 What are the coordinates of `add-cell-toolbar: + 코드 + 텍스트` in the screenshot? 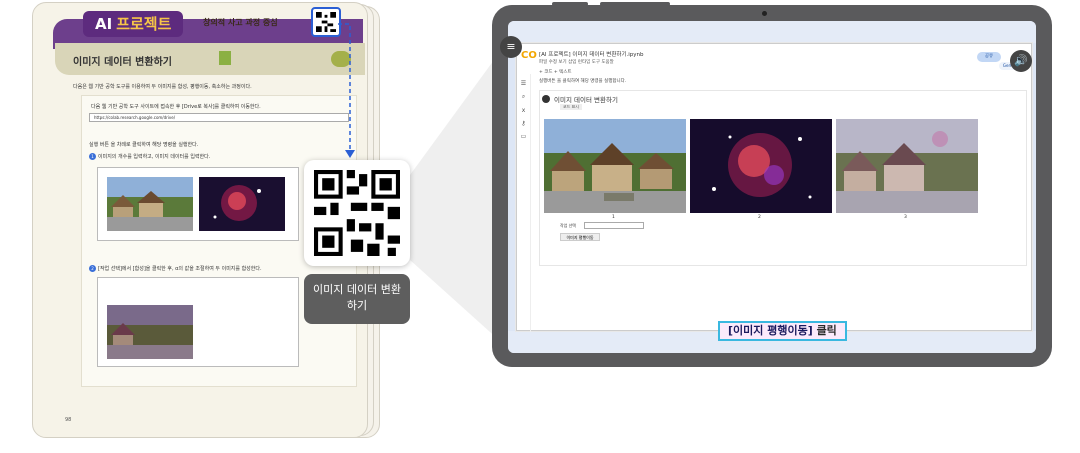 It's located at (555, 72).